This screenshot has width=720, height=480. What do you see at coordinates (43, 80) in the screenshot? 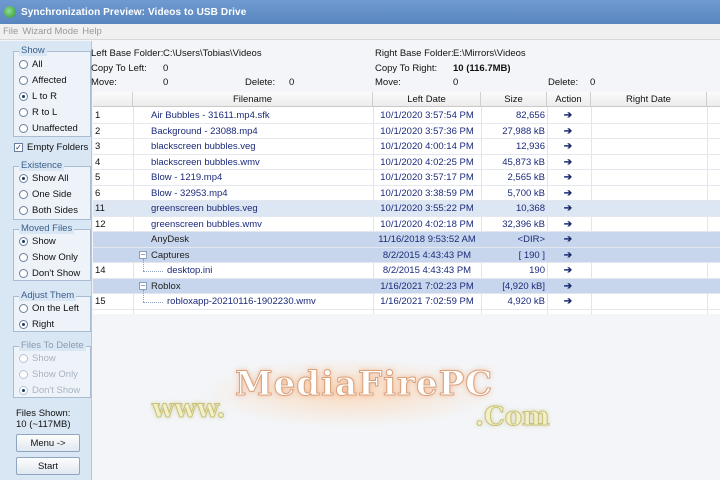
I see `show-affected-radio: Affected` at bounding box center [43, 80].